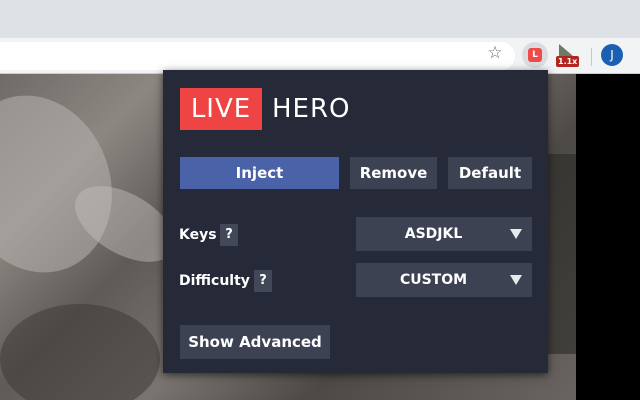 This screenshot has height=400, width=640. What do you see at coordinates (490, 173) in the screenshot?
I see `default-button: Default` at bounding box center [490, 173].